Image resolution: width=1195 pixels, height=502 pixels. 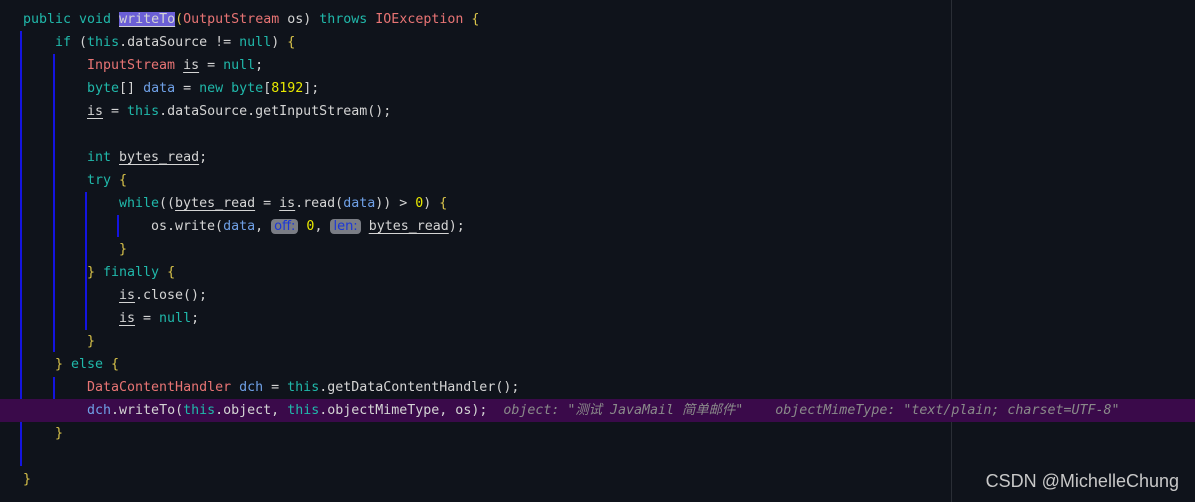 I want to click on code-line: } else {, so click(x=597, y=364).